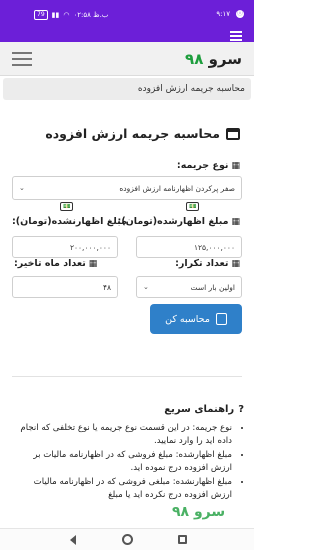 Image resolution: width=320 pixels, height=550 pixels. What do you see at coordinates (127, 35) in the screenshot?
I see `app-toolbar` at bounding box center [127, 35].